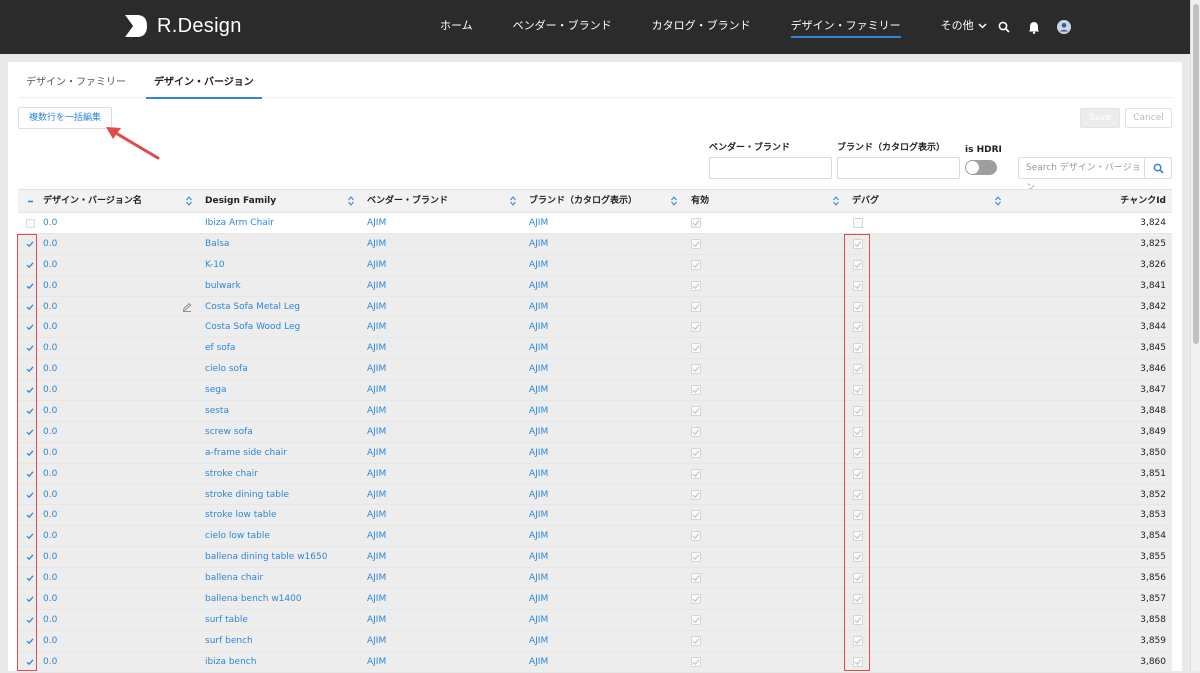  Describe the element at coordinates (266, 557) in the screenshot. I see `design-family-link: ballena dining table w1650` at that location.